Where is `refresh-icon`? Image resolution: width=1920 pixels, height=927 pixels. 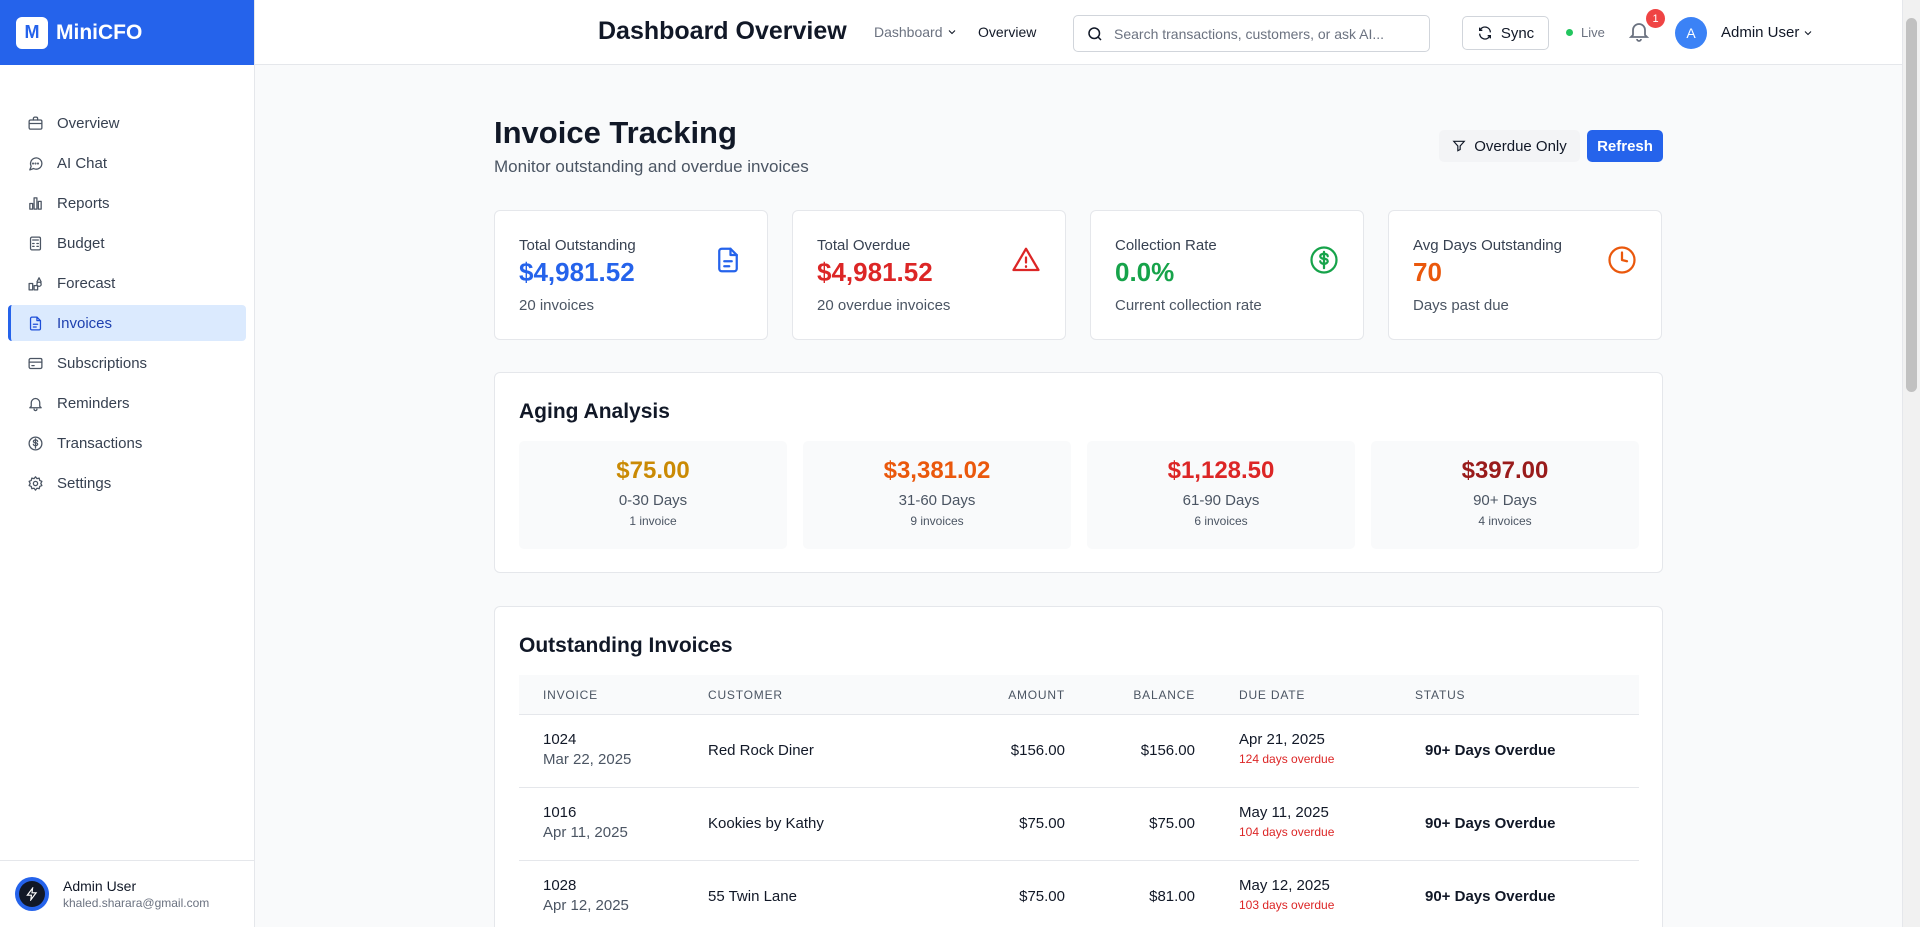 refresh-icon is located at coordinates (1484, 33).